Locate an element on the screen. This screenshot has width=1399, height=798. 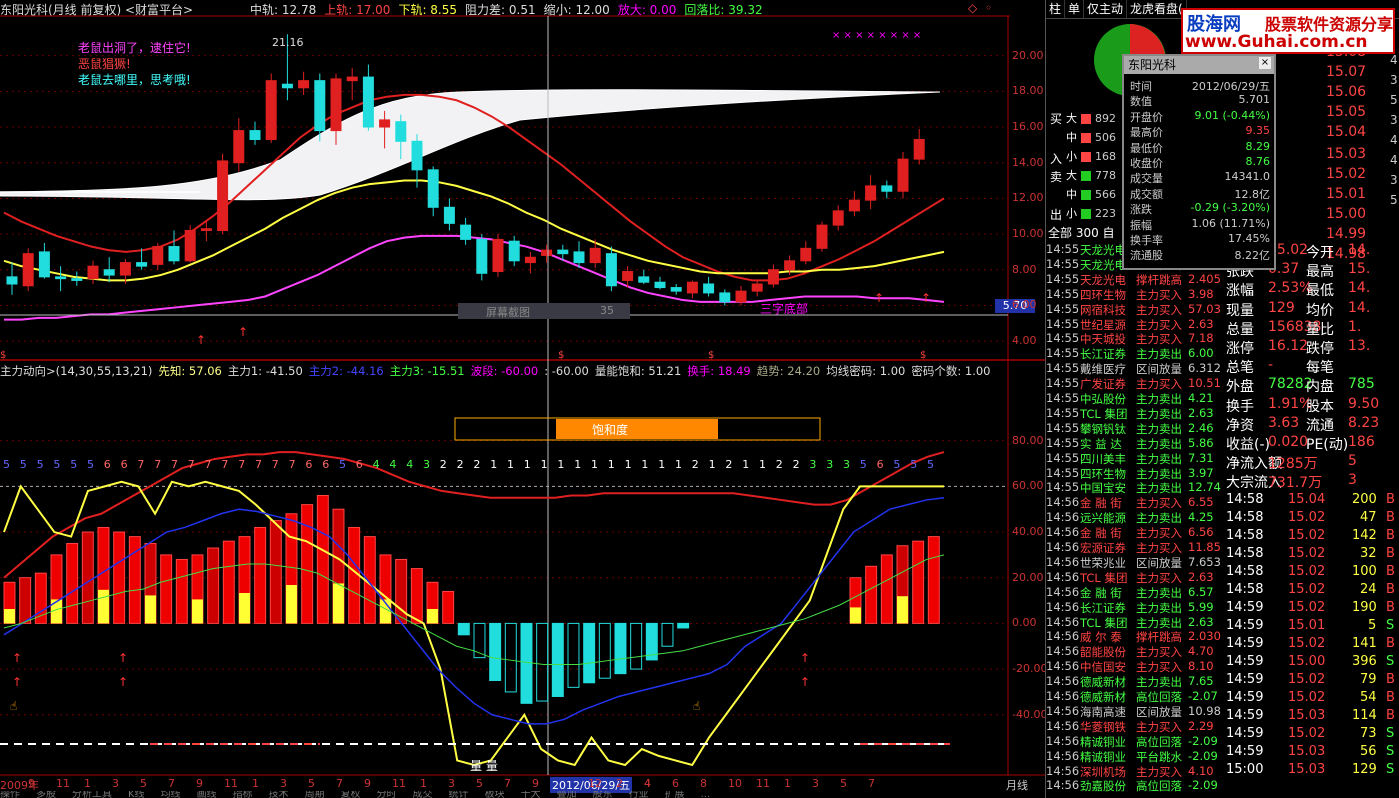
trade-value: 3.98 is located at coordinates (1201, 293).